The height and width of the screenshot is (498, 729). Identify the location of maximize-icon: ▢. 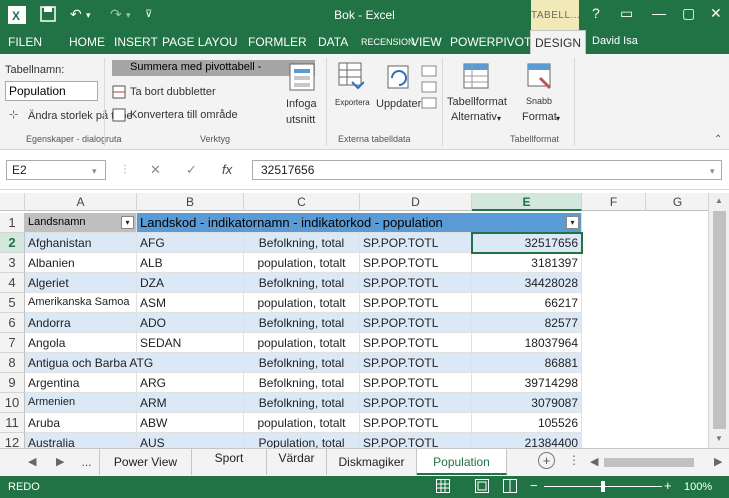
(688, 13).